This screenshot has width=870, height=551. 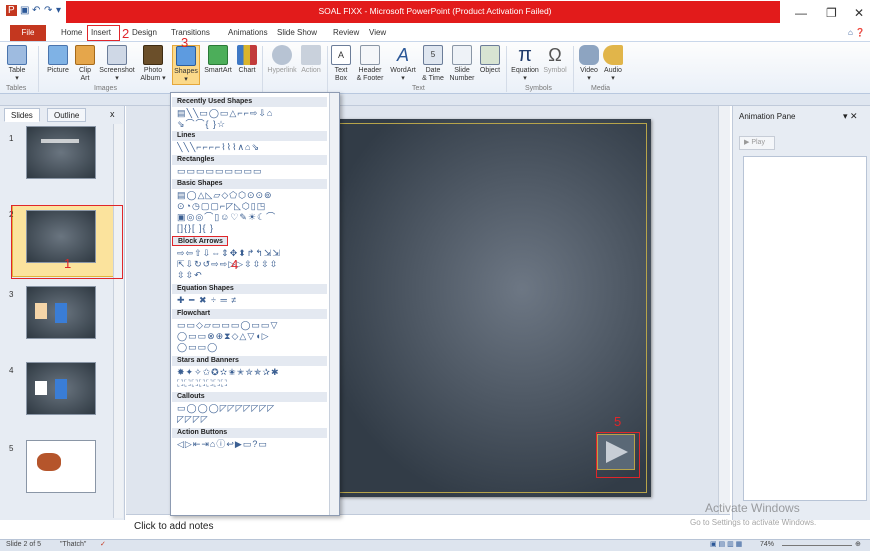 What do you see at coordinates (831, 13) in the screenshot?
I see `restore-icon: ❐` at bounding box center [831, 13].